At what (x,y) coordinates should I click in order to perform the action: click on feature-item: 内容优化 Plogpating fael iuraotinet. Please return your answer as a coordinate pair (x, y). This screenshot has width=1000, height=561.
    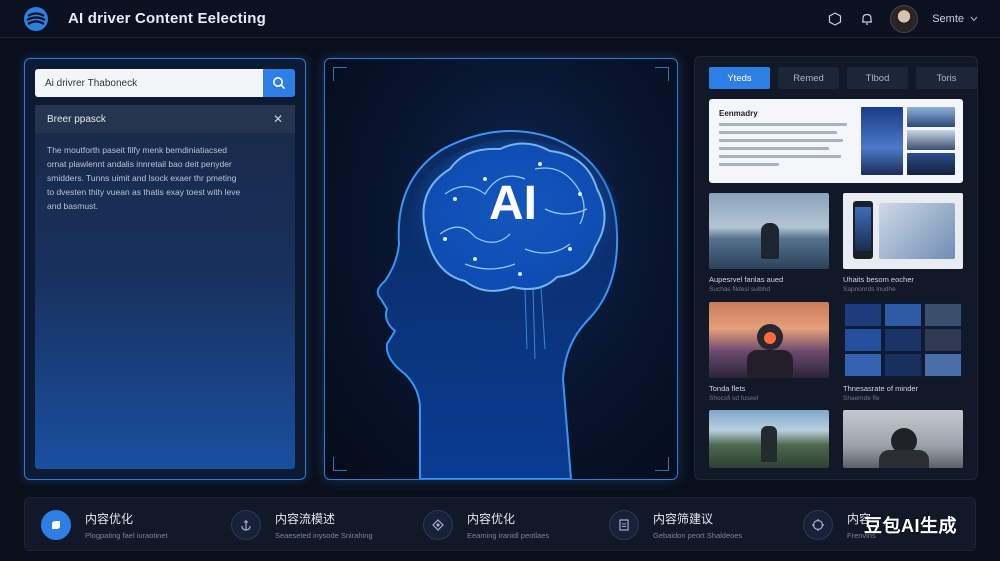
    Looking at the image, I should click on (104, 525).